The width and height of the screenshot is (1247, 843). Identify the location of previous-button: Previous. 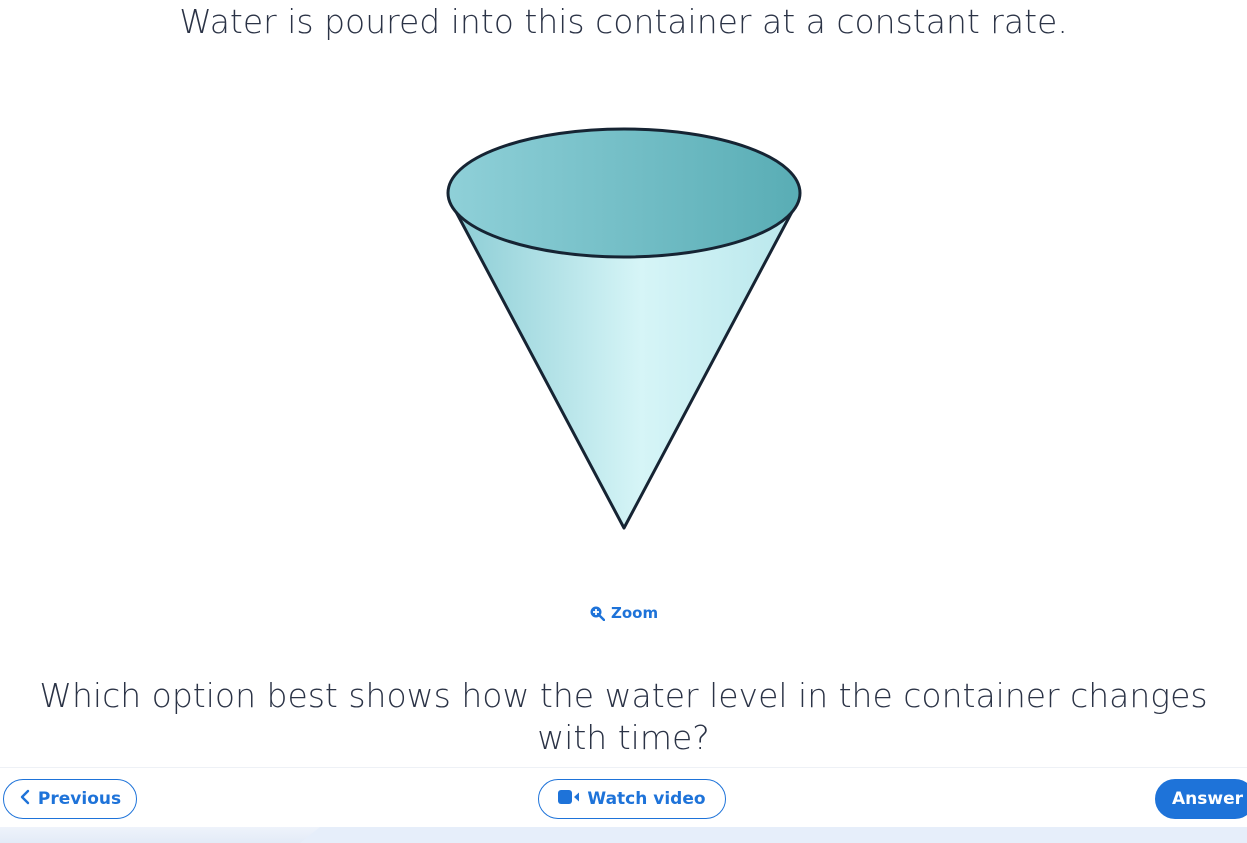
(70, 799).